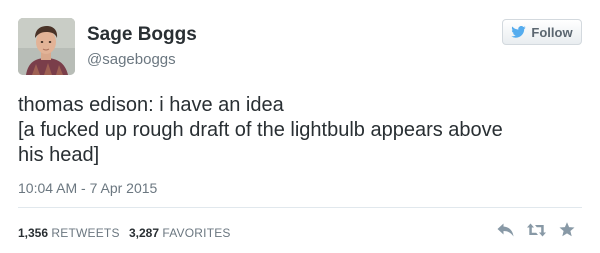 This screenshot has width=600, height=253. What do you see at coordinates (144, 233) in the screenshot?
I see `favorite-count: 3,287` at bounding box center [144, 233].